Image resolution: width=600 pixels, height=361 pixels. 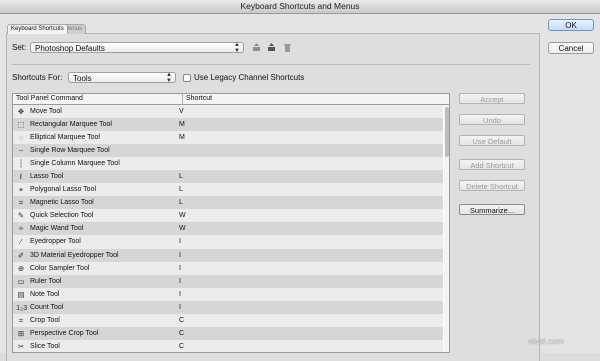 What do you see at coordinates (492, 119) in the screenshot?
I see `undo-button: Undo` at bounding box center [492, 119].